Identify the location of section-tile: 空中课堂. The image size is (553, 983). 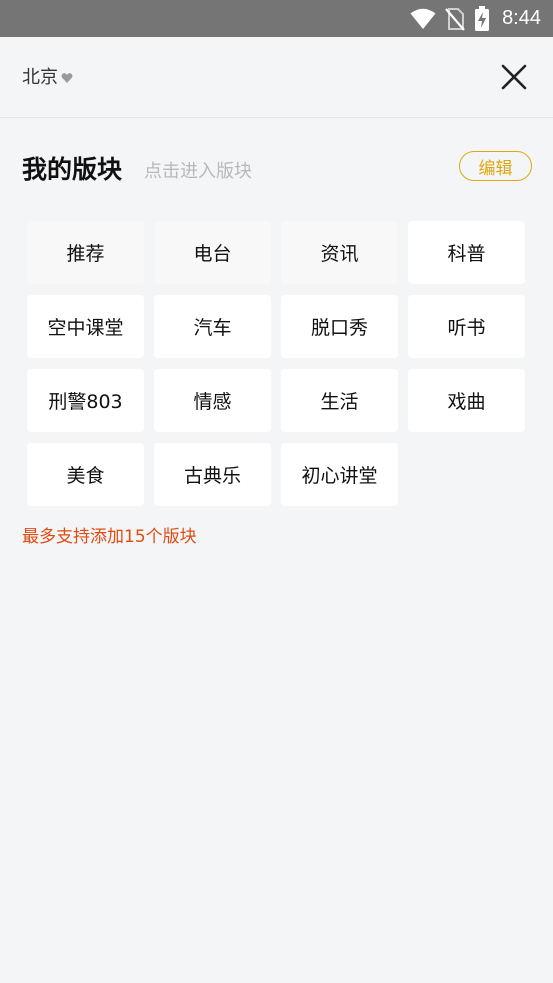
(85, 326).